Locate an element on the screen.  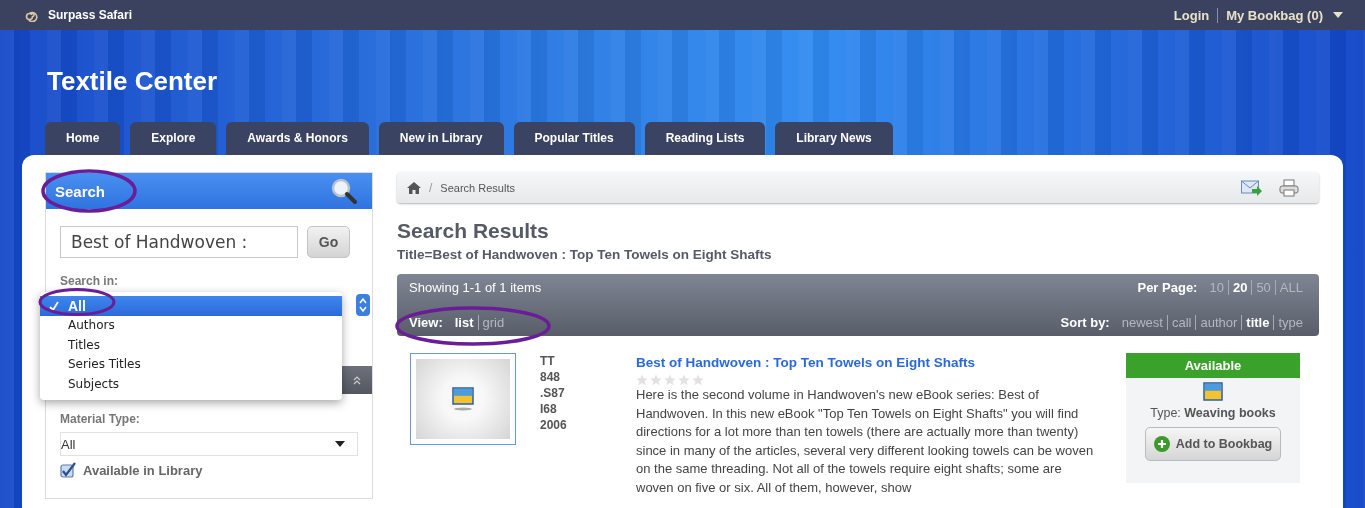
option-label: All is located at coordinates (77, 305).